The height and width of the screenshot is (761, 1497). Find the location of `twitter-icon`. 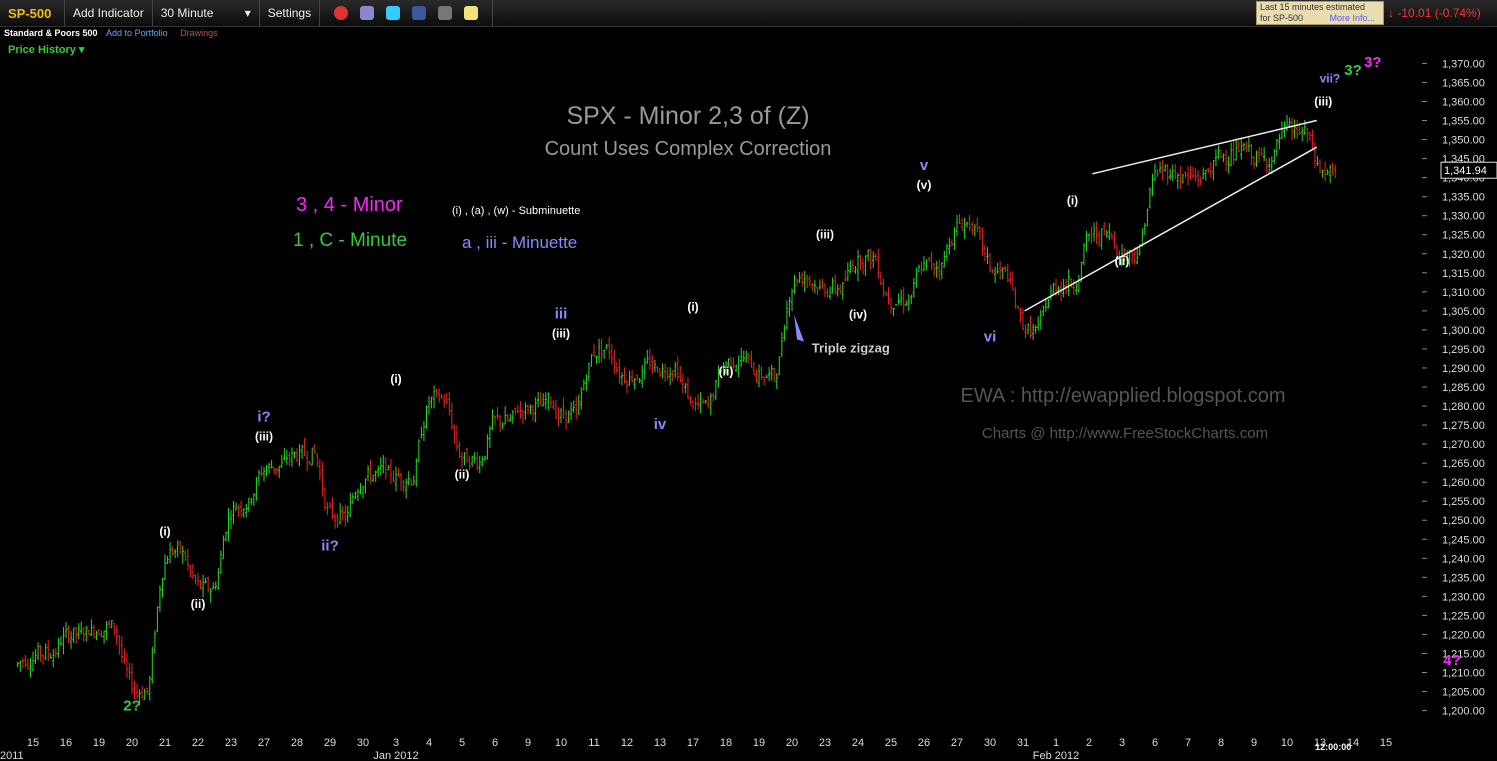

twitter-icon is located at coordinates (393, 13).